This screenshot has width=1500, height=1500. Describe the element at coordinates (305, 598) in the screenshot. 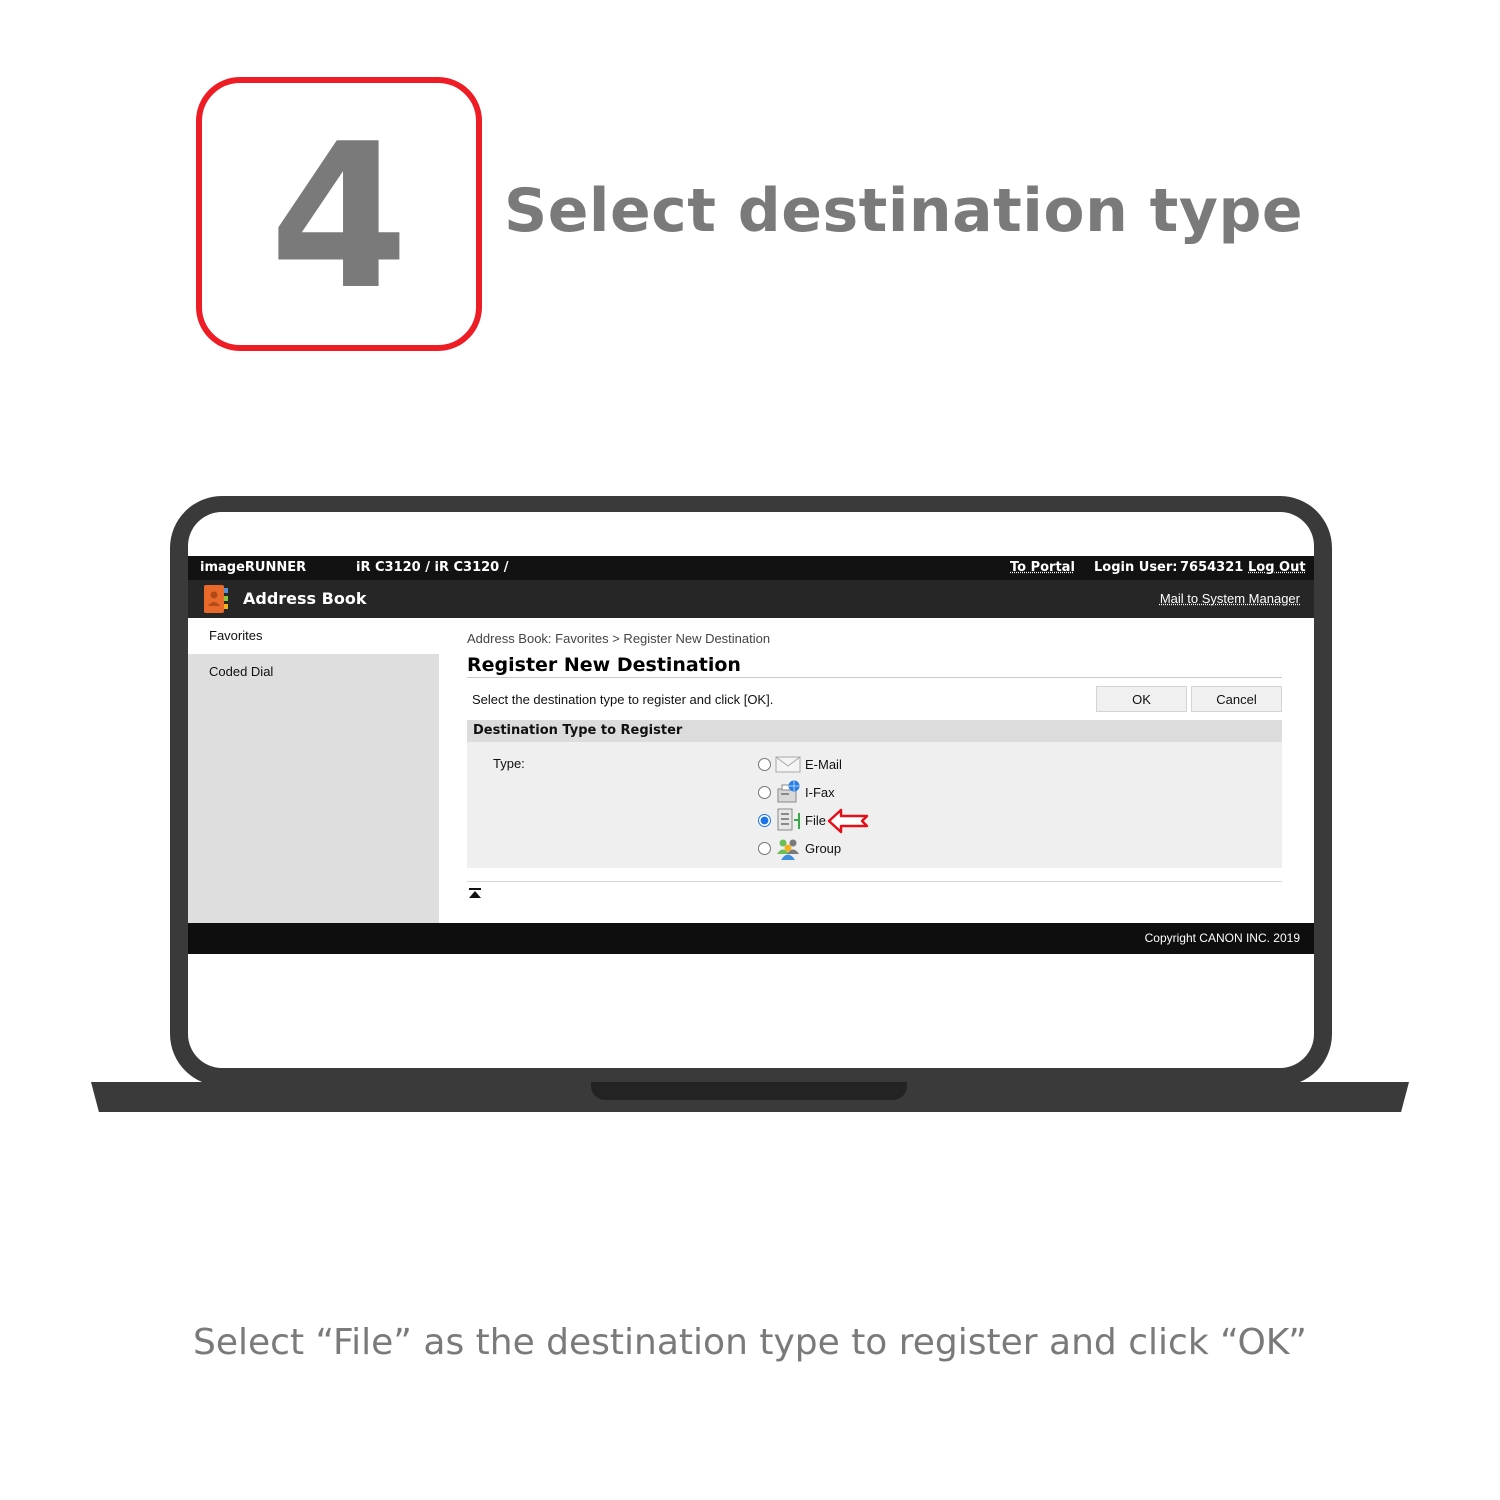

I see `app-title: Address Book` at that location.